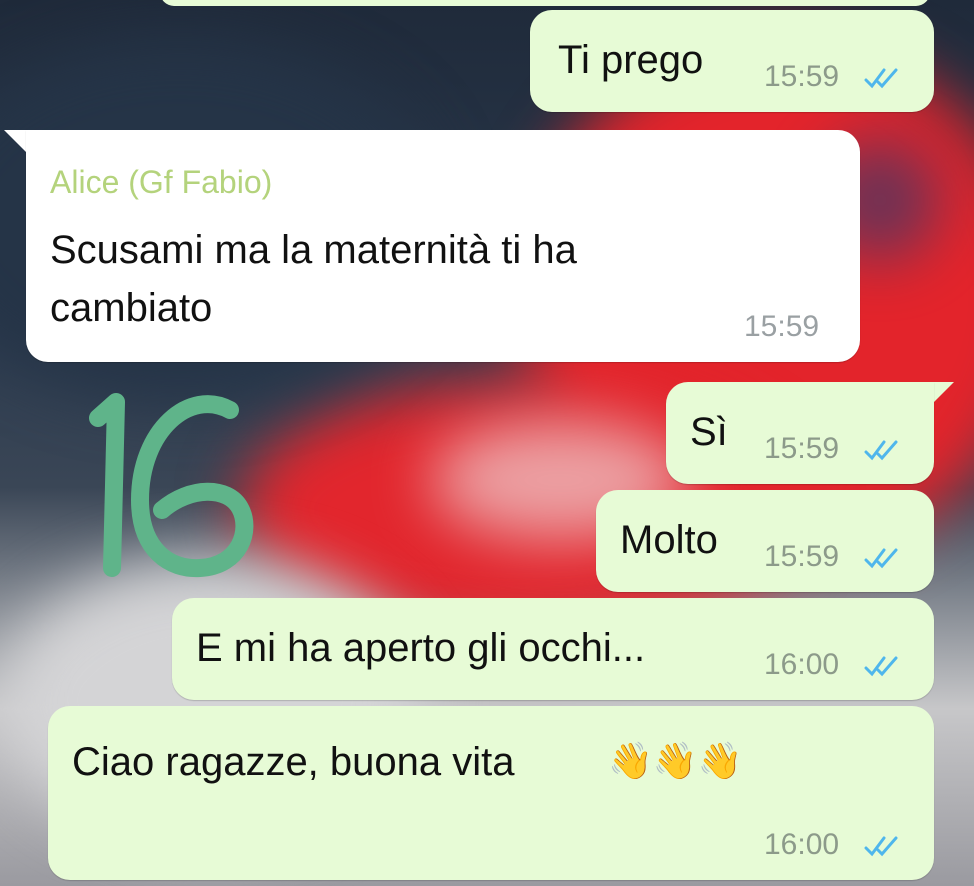 Image resolution: width=974 pixels, height=886 pixels. Describe the element at coordinates (669, 540) in the screenshot. I see `message-text: Molto` at that location.